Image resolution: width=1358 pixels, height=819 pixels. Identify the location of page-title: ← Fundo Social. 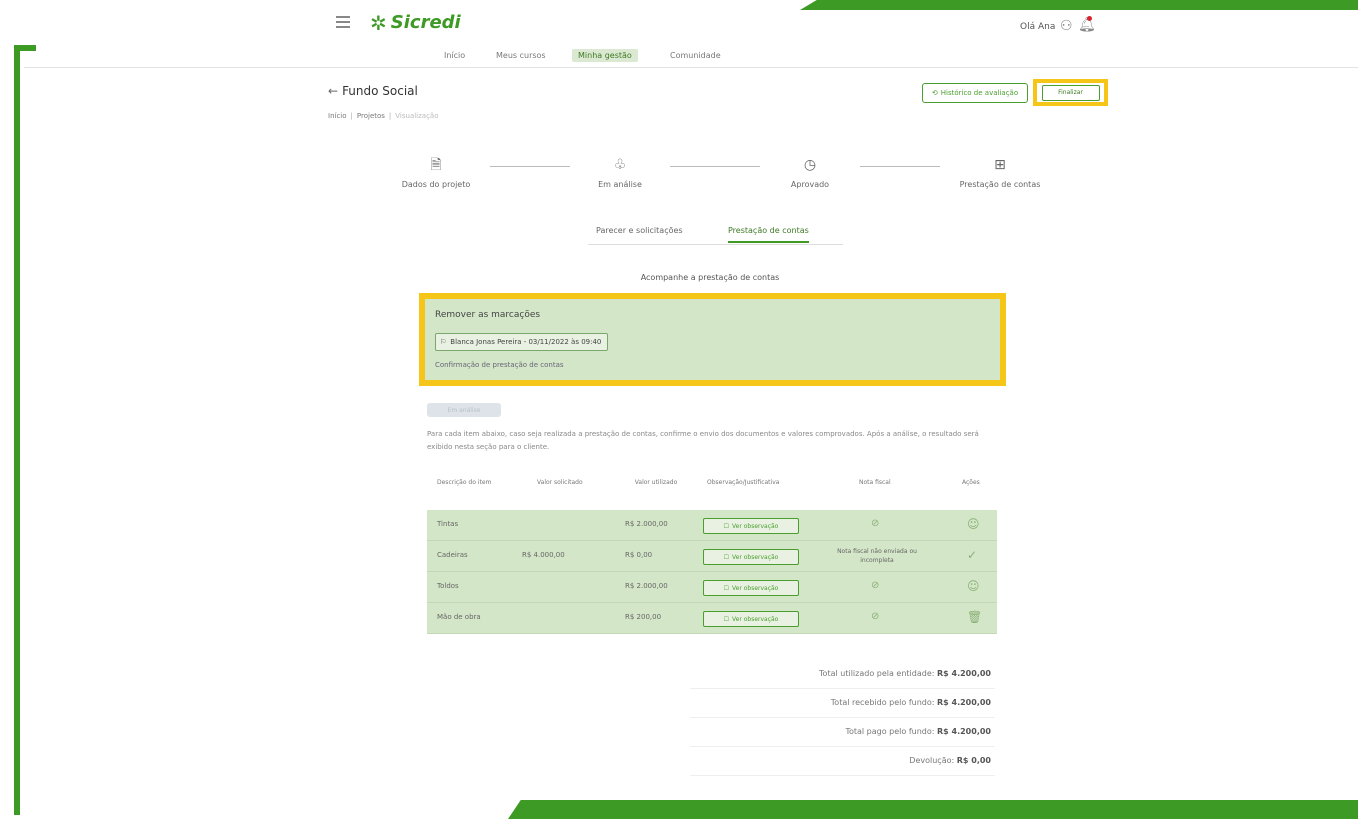
(373, 91).